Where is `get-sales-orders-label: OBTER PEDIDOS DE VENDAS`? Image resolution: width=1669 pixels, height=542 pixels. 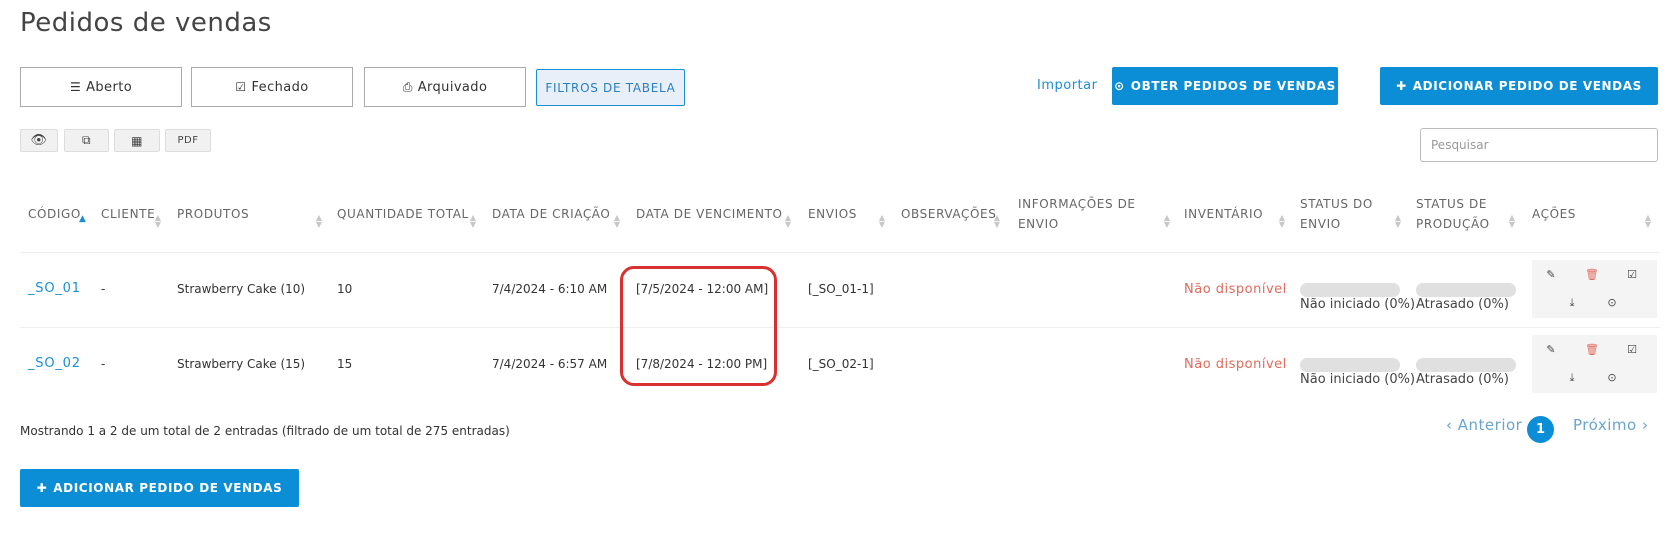
get-sales-orders-label: OBTER PEDIDOS DE VENDAS is located at coordinates (1233, 86).